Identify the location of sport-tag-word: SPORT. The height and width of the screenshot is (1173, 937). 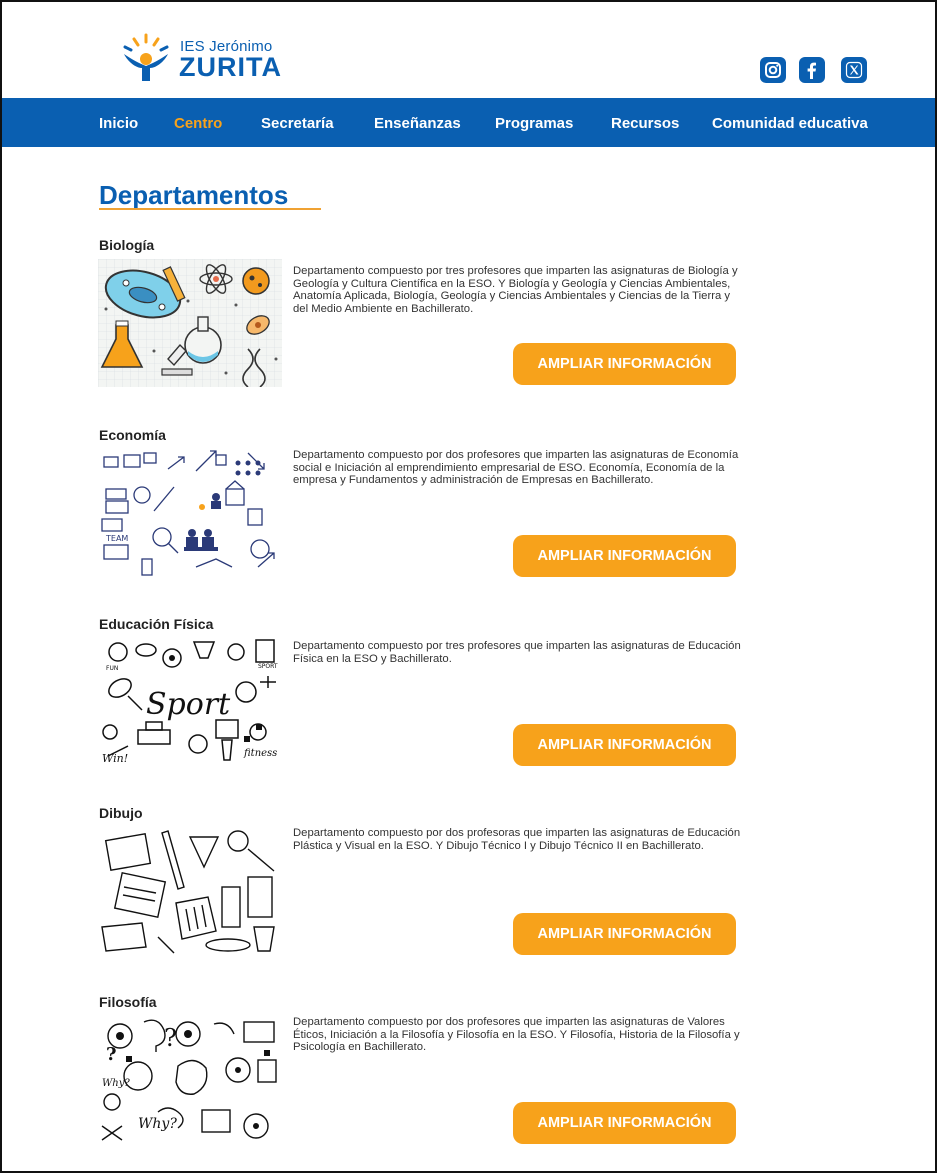
(268, 666).